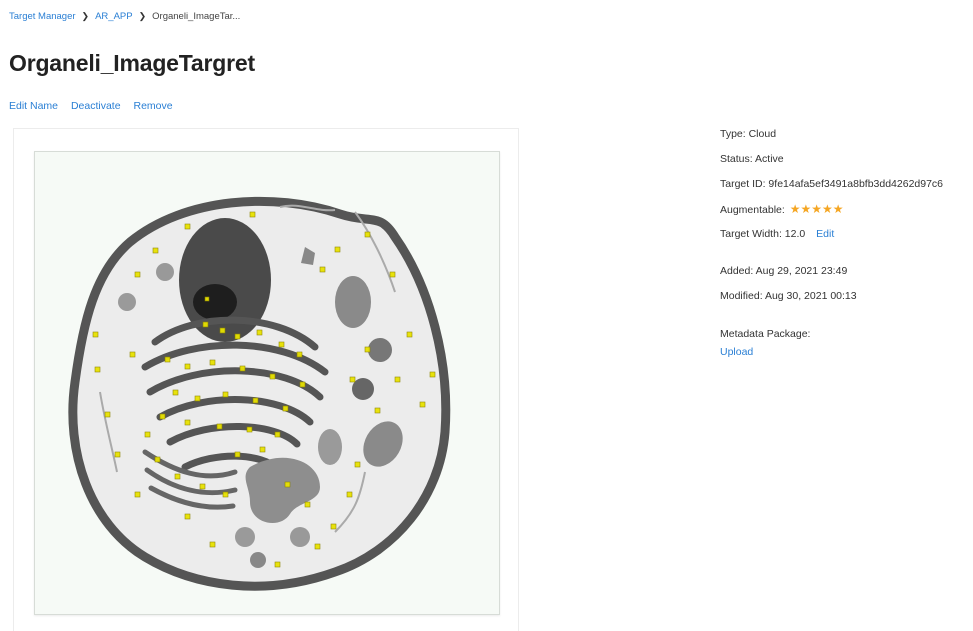 This screenshot has width=973, height=631. I want to click on modified-date: Modified: Aug 30, 2021 00:13, so click(788, 296).